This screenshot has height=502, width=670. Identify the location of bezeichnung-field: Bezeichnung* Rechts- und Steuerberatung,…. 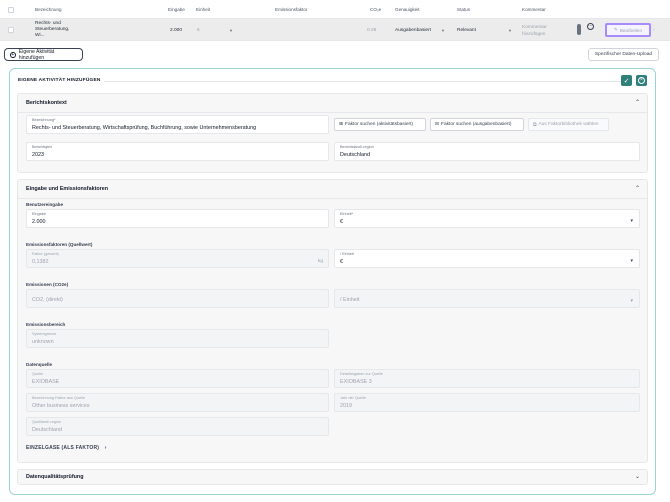
(177, 124).